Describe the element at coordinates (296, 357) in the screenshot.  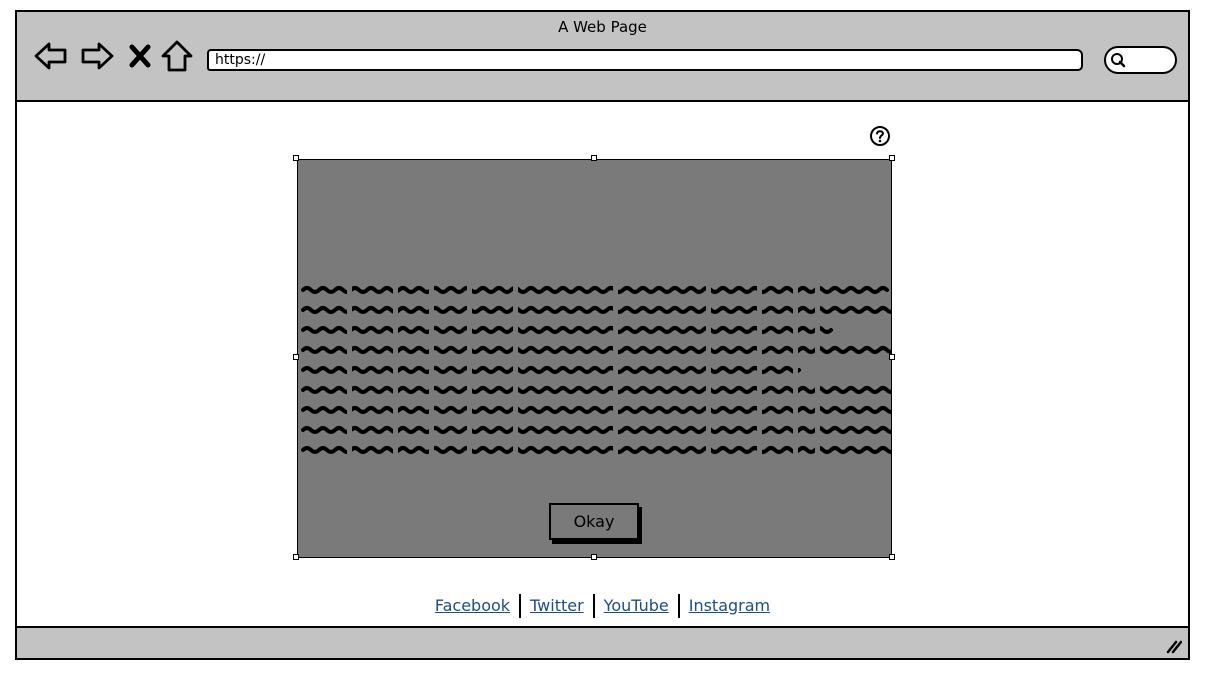
I see `resize-handle-w` at that location.